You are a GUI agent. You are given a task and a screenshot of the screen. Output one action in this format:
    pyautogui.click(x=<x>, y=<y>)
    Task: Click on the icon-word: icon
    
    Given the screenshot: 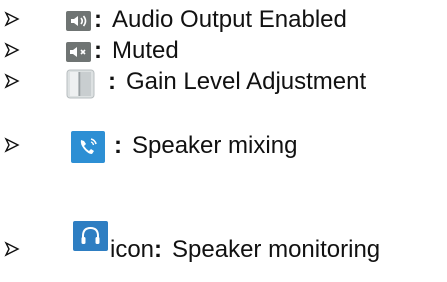 What is the action you would take?
    pyautogui.click(x=132, y=249)
    